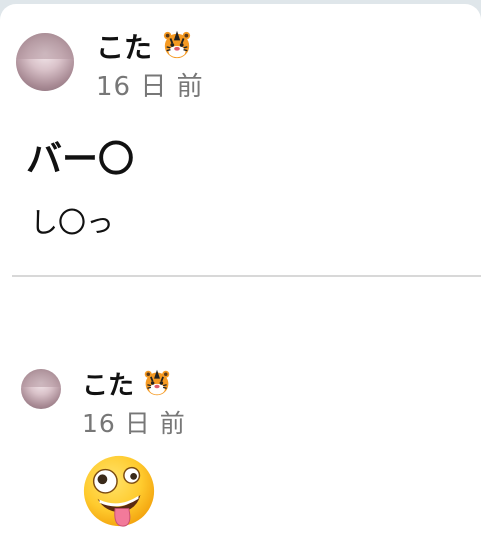  What do you see at coordinates (119, 491) in the screenshot?
I see `zany-face-emoji-icon` at bounding box center [119, 491].